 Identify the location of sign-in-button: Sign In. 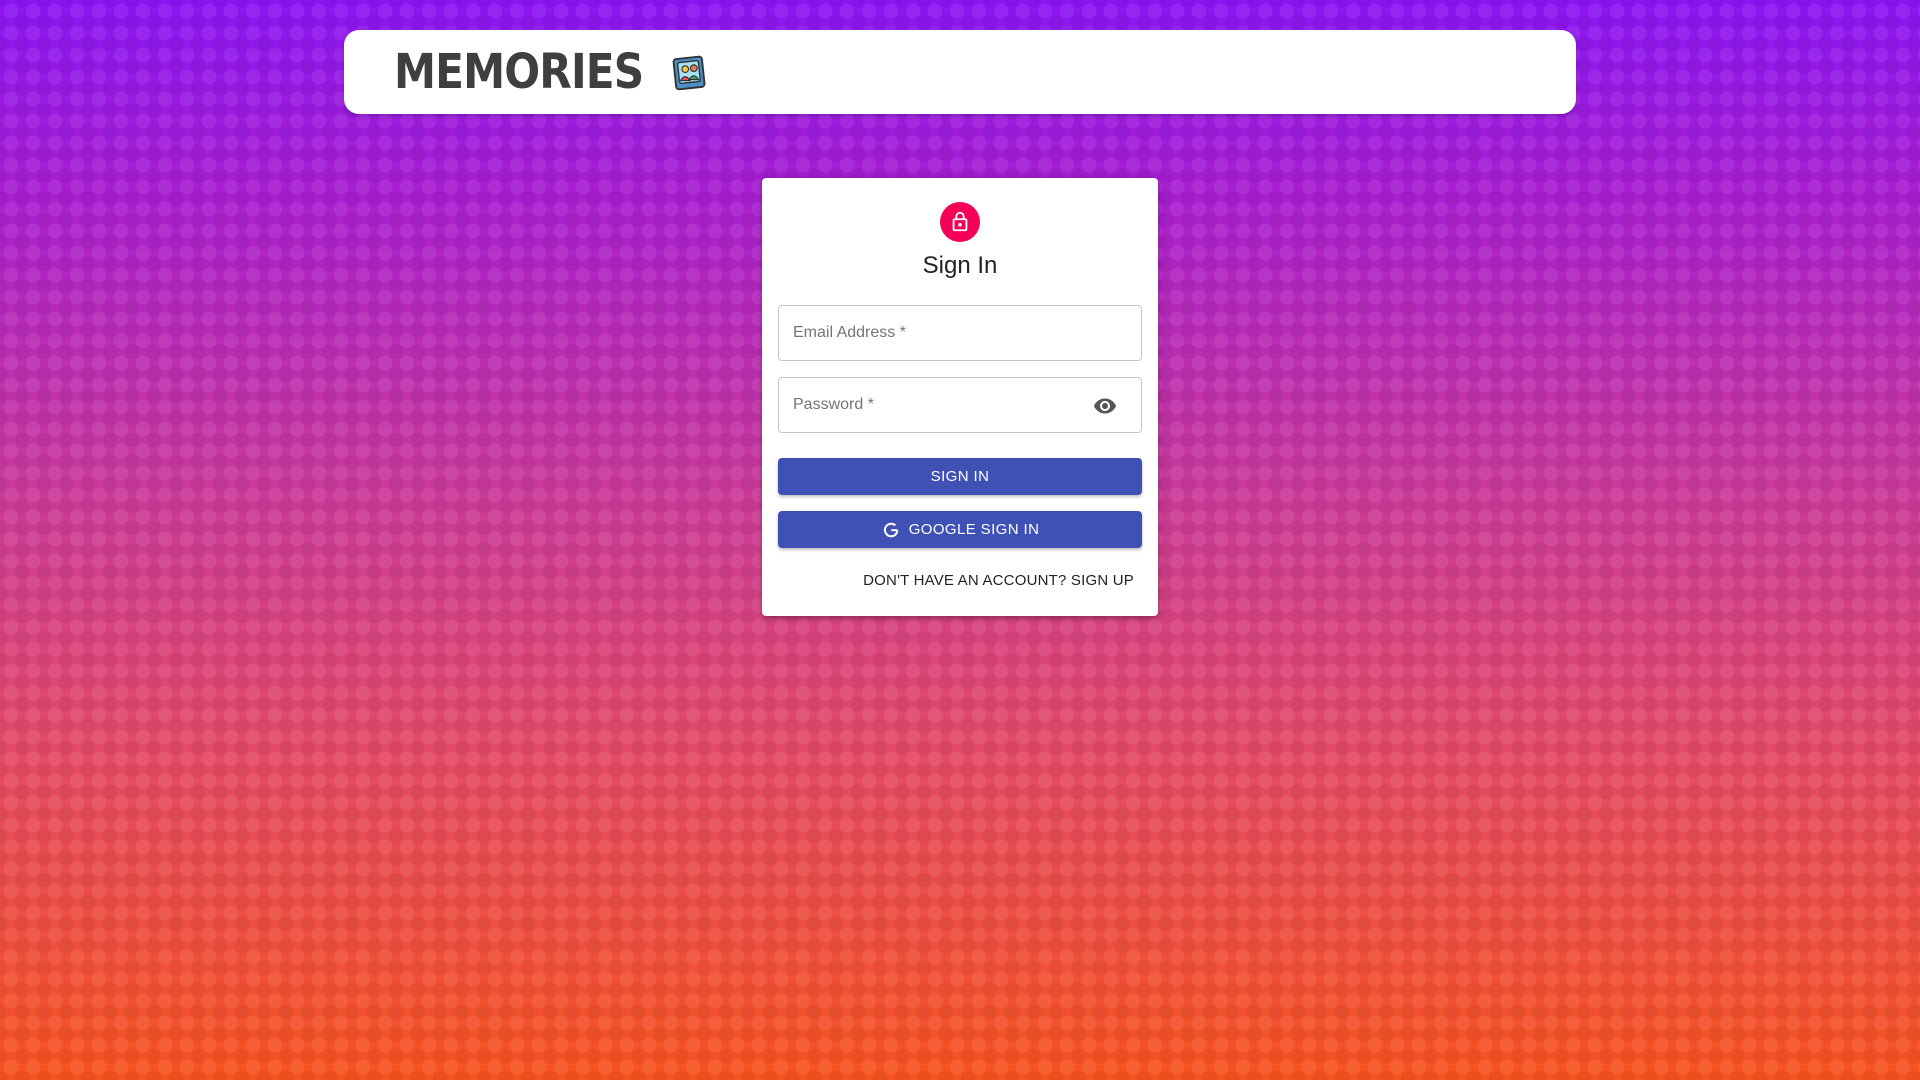
(960, 476).